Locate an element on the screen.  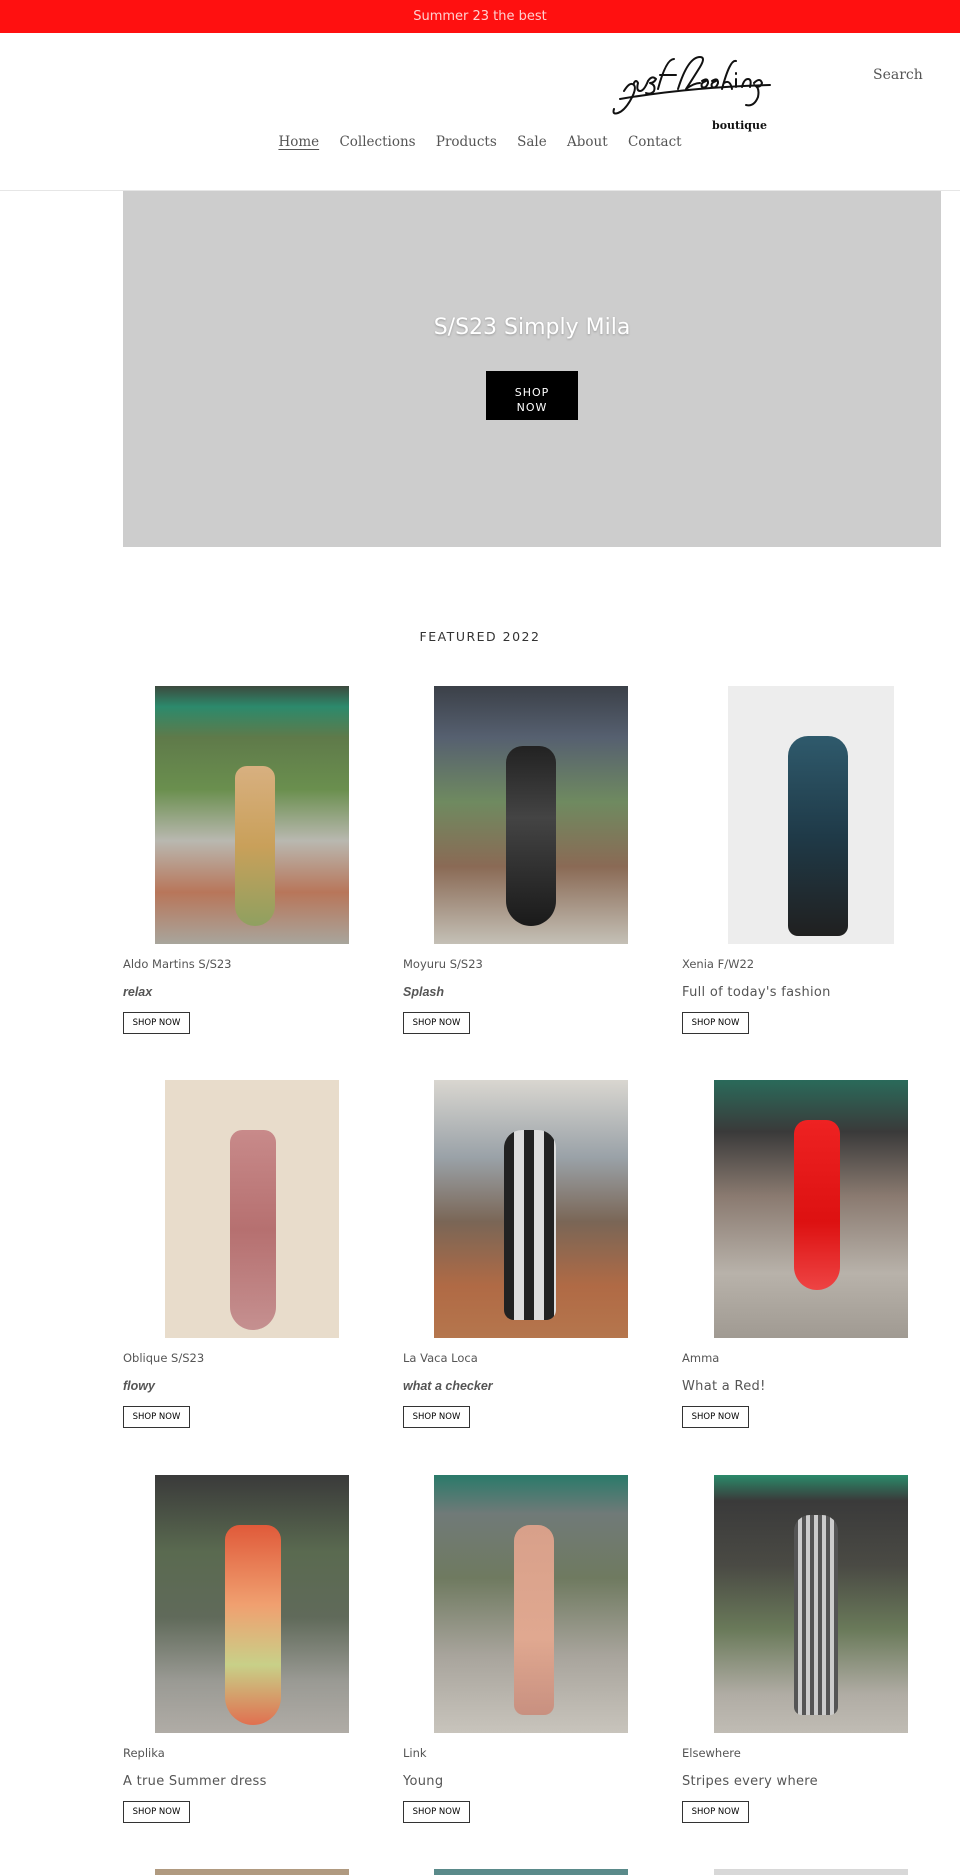
product-tagline: flowy is located at coordinates (139, 1386).